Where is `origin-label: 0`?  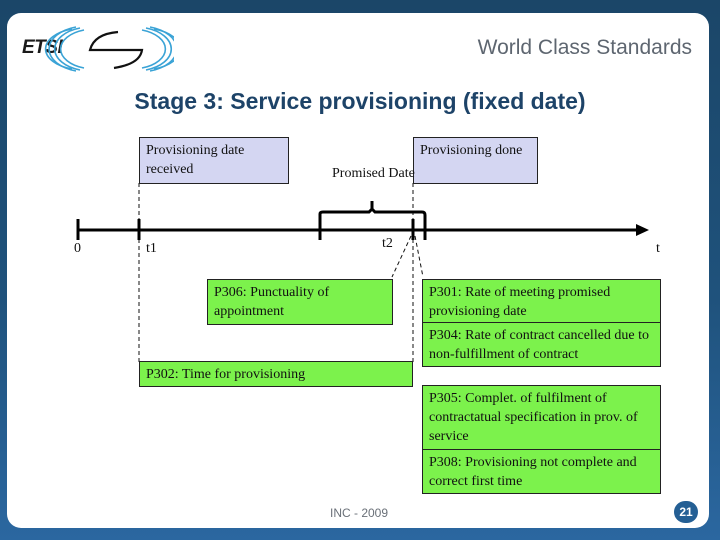 origin-label: 0 is located at coordinates (77, 248).